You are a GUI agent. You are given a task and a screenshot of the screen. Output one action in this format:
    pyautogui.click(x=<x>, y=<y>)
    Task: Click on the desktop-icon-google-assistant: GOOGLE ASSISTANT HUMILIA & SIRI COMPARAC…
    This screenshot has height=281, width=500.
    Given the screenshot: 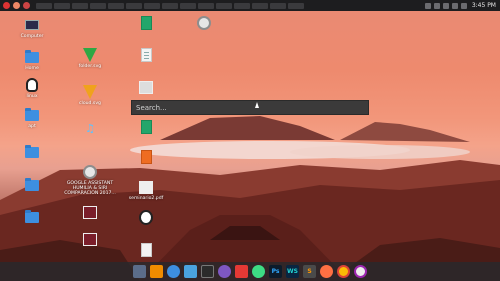 What is the action you would take?
    pyautogui.click(x=90, y=181)
    